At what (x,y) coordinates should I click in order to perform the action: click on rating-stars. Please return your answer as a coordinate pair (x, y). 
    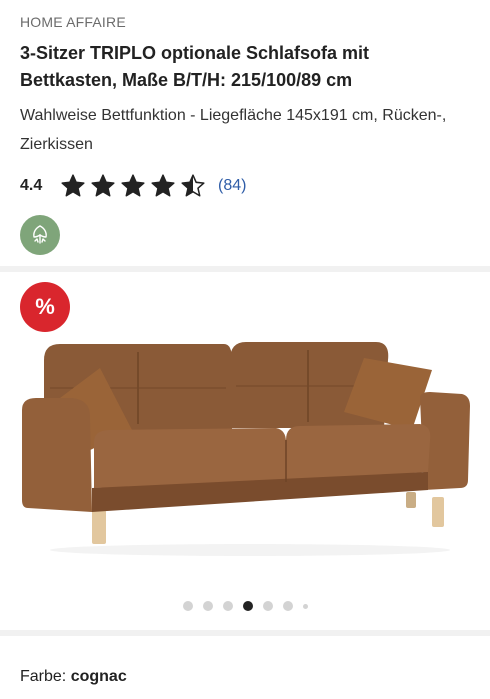
    Looking at the image, I should click on (133, 186).